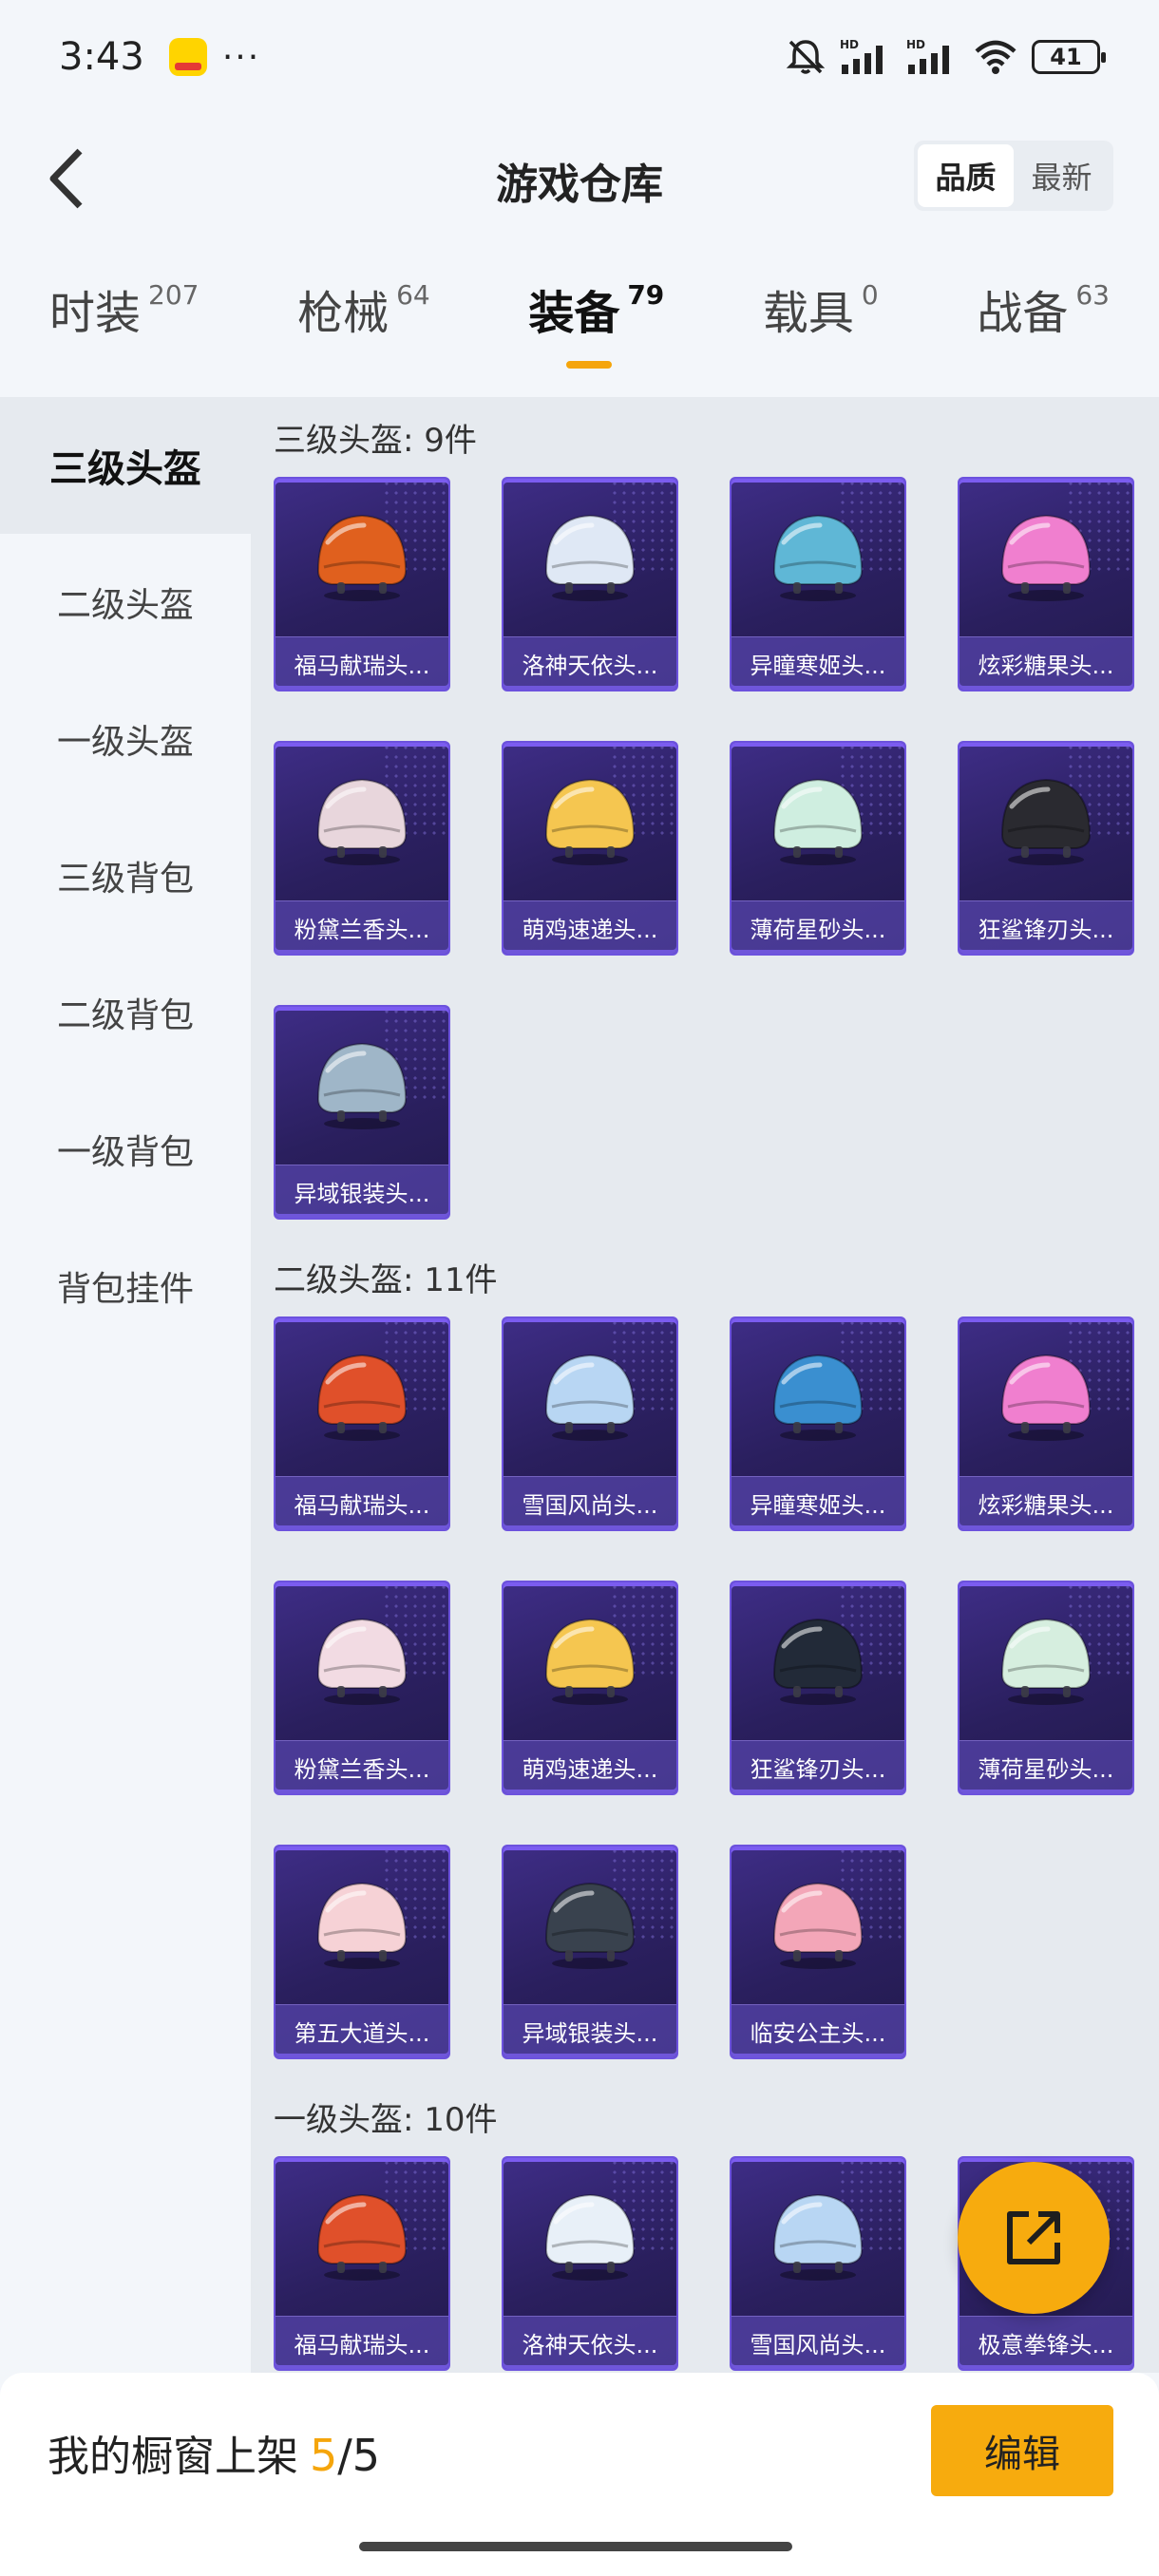  Describe the element at coordinates (125, 602) in the screenshot. I see `sidebar-item-level2-helmet: 二级头盔` at that location.